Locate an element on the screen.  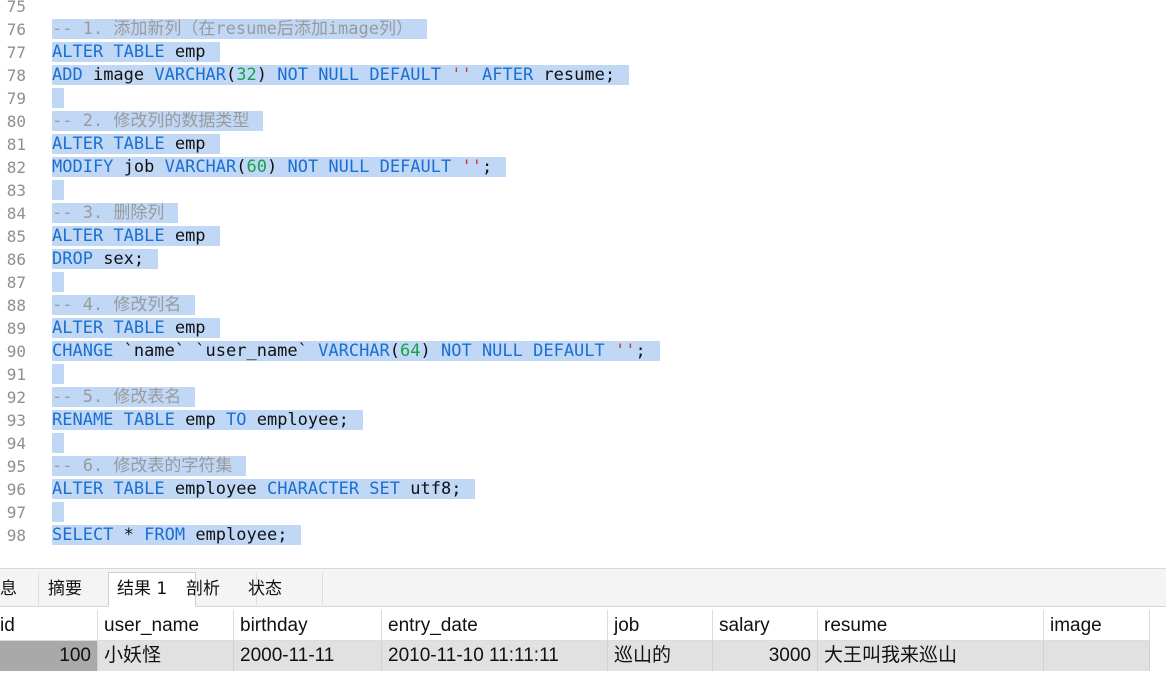
line-number: 97 is located at coordinates (16, 512).